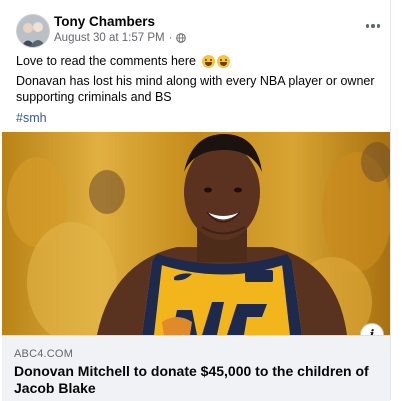 This screenshot has height=401, width=402. Describe the element at coordinates (396, 200) in the screenshot. I see `page-edge` at that location.